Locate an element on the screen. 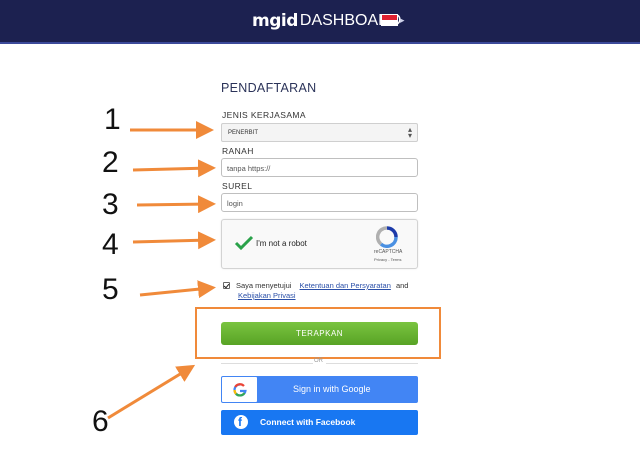  annotation-number-6: 6 is located at coordinates (100, 421).